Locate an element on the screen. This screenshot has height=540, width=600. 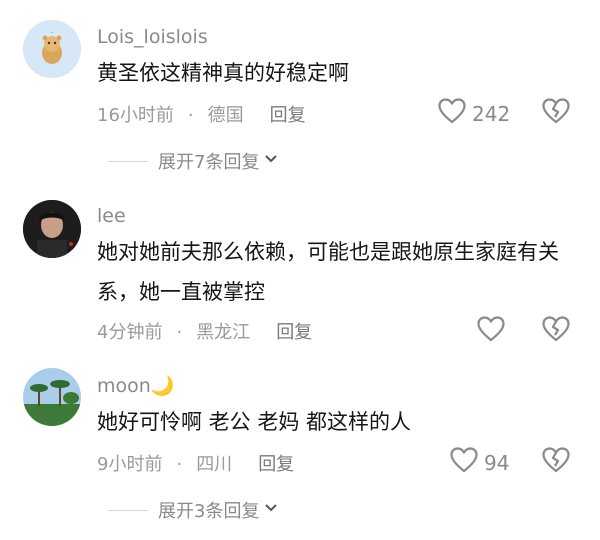
timestamp: 16小时前 is located at coordinates (135, 115).